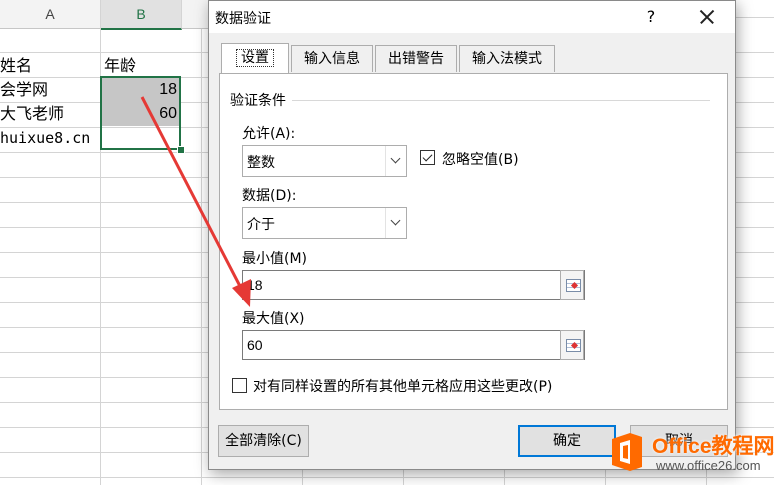  What do you see at coordinates (261, 163) in the screenshot?
I see `allow-value: 整数` at bounding box center [261, 163].